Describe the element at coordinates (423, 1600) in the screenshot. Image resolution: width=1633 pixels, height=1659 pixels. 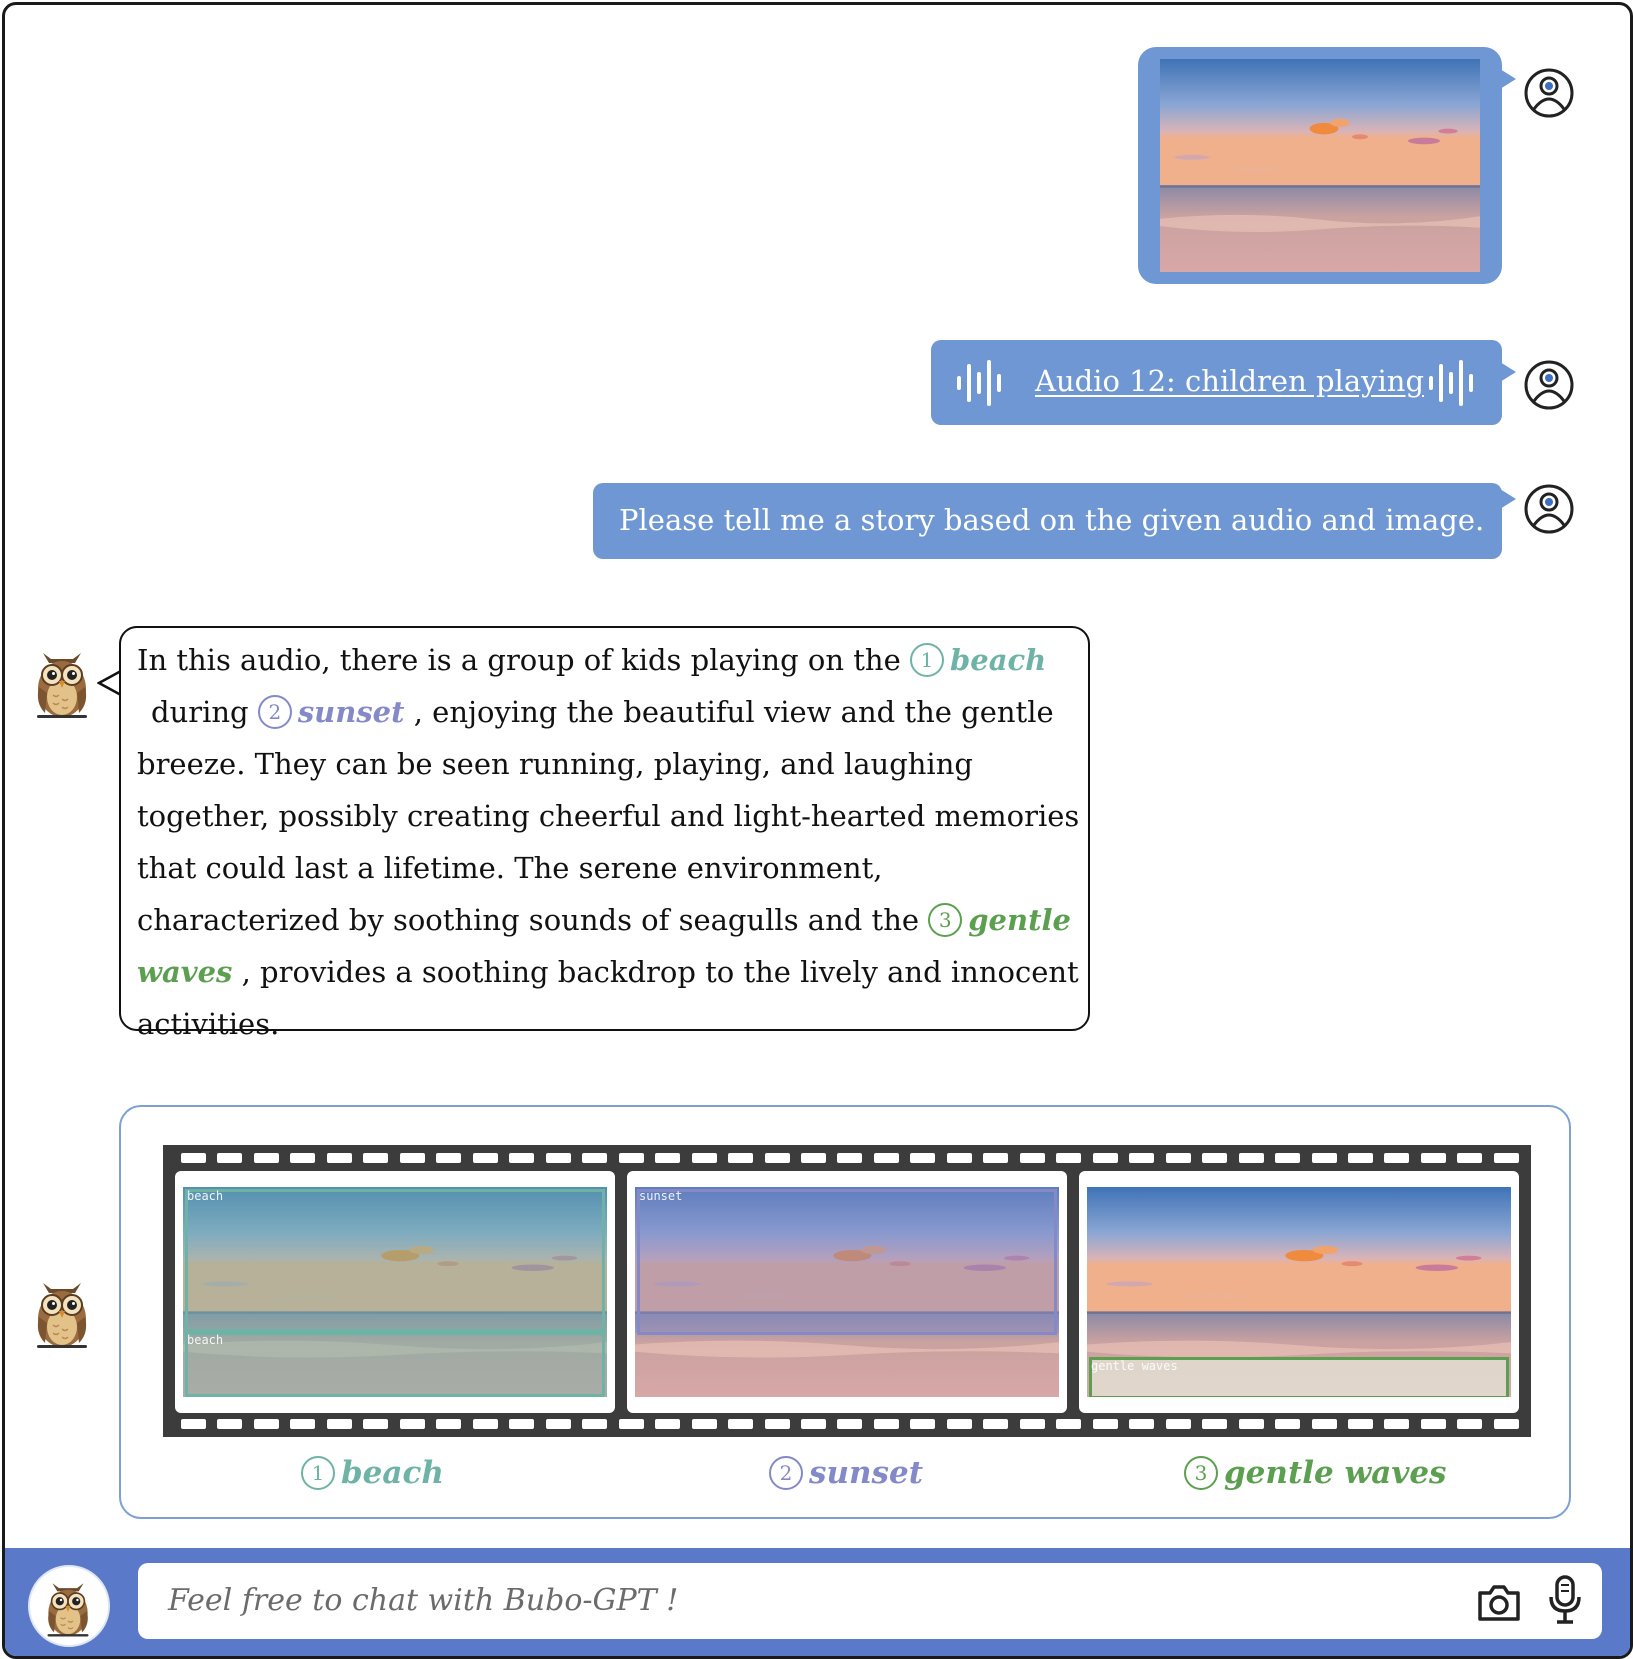
I see `input-placeholder: Feel free to chat with Bubo-GPT !` at that location.